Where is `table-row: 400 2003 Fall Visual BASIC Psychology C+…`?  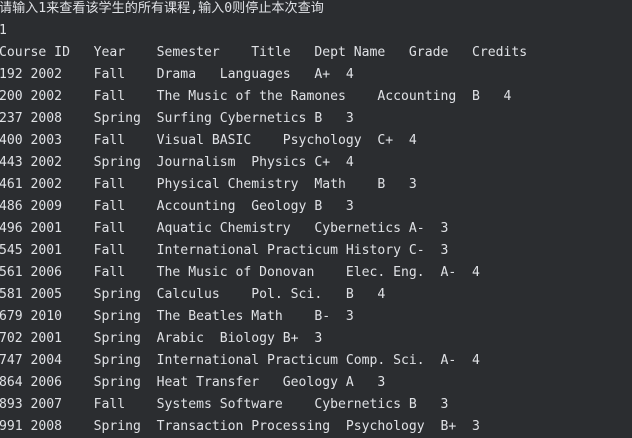 table-row: 400 2003 Fall Visual BASIC Psychology C+… is located at coordinates (208, 140).